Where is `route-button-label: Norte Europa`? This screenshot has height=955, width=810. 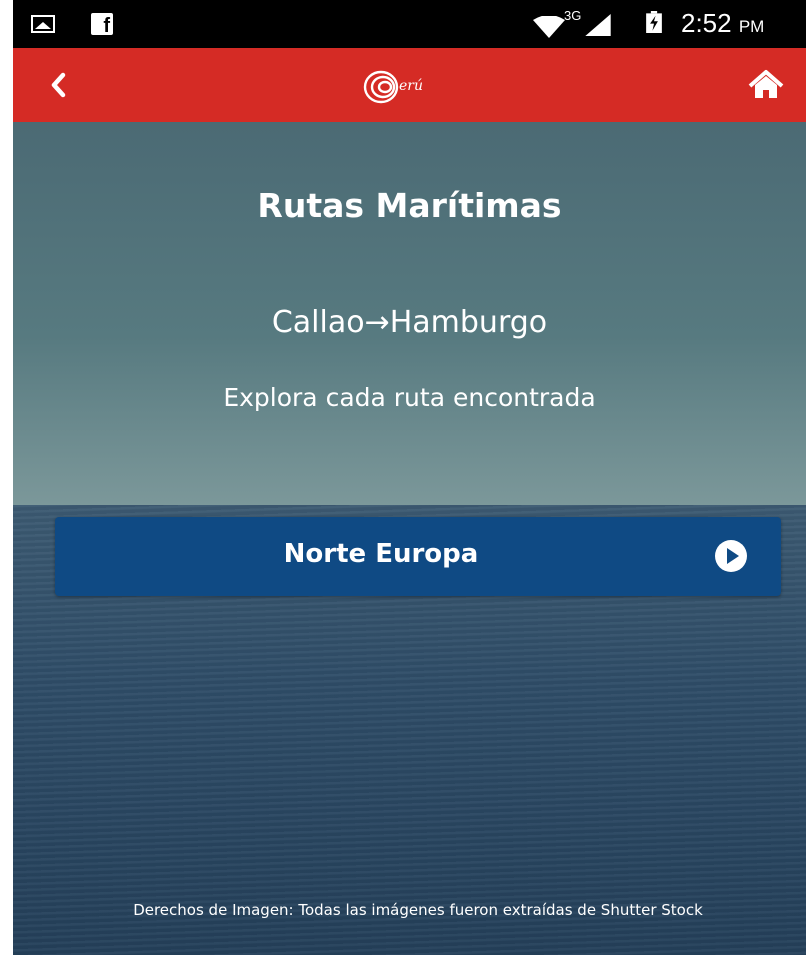 route-button-label: Norte Europa is located at coordinates (381, 554).